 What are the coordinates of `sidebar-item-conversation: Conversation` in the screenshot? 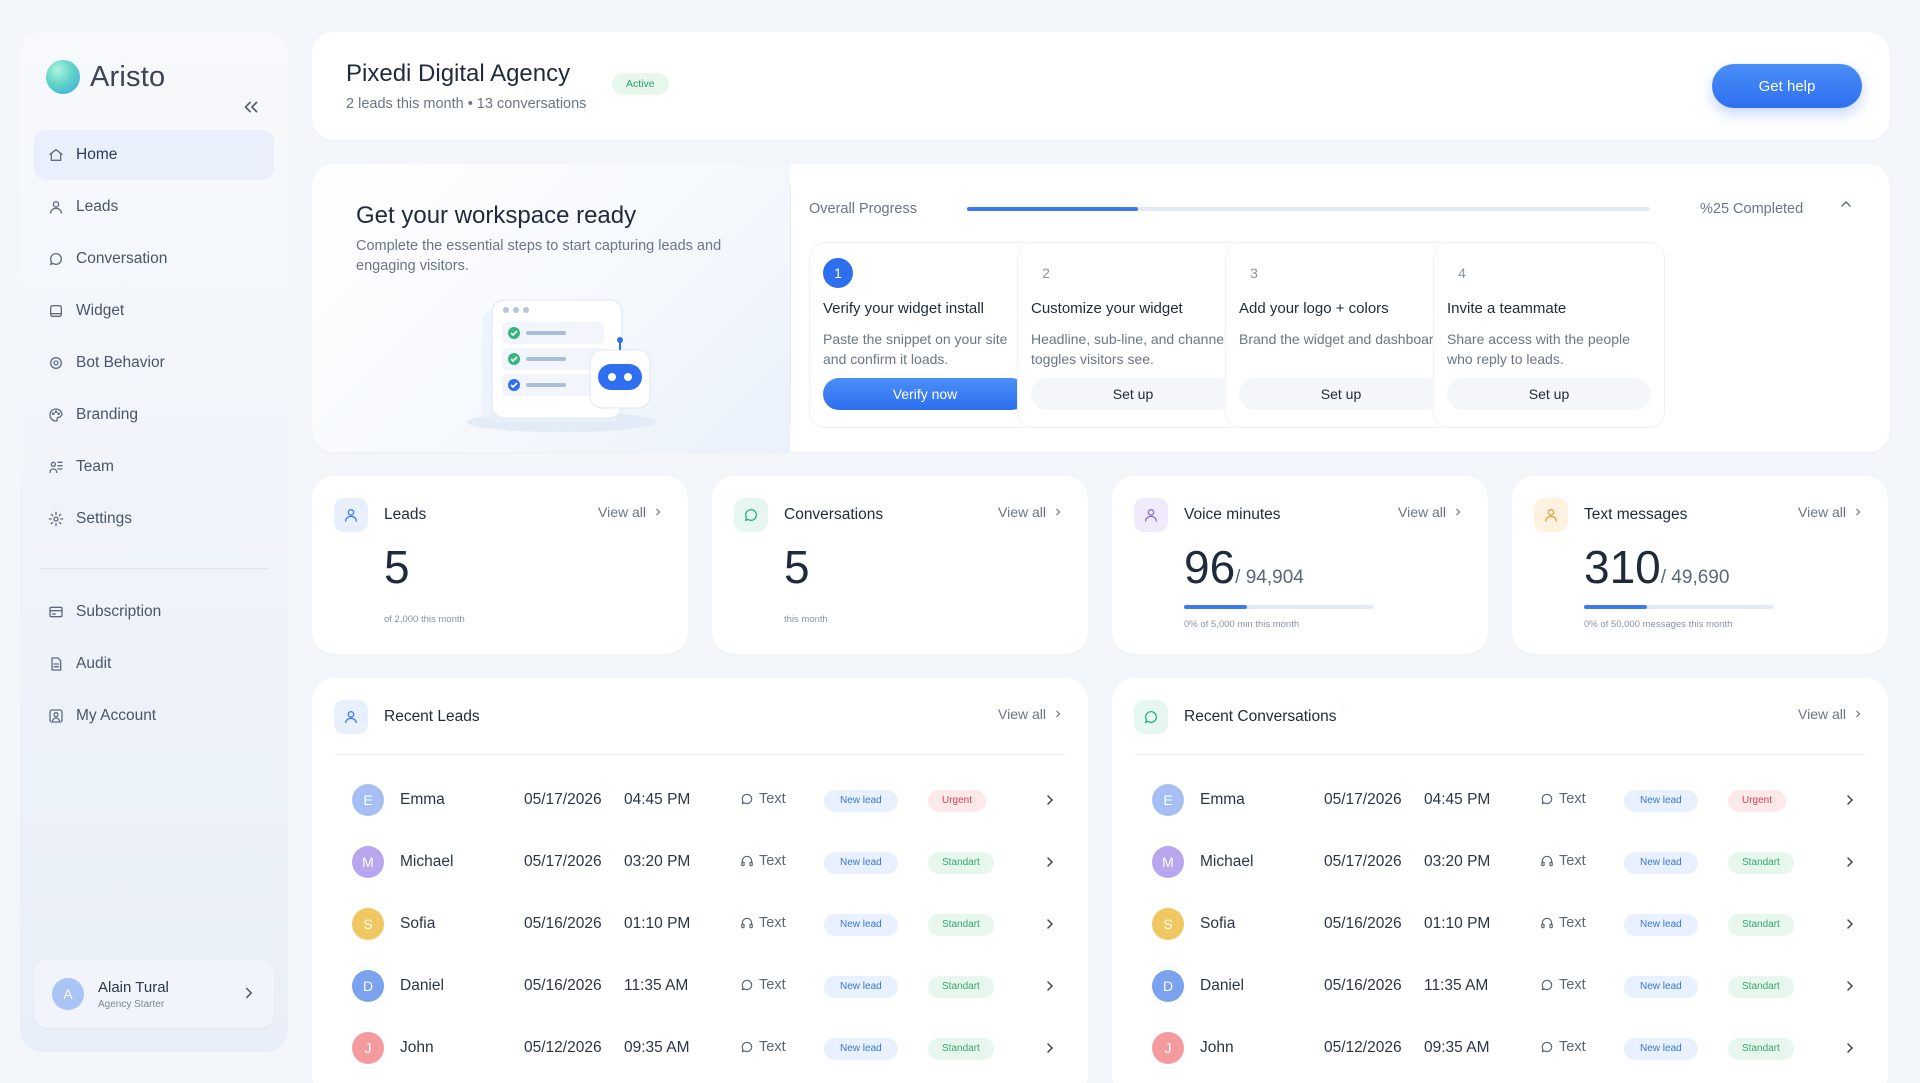 It's located at (154, 259).